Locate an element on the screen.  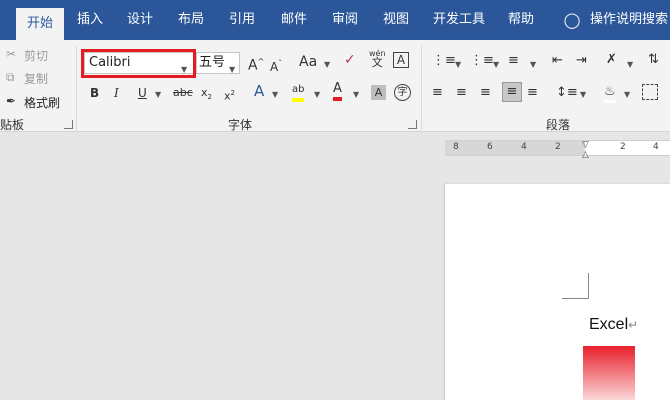
paragraph-group-label: 段落 is located at coordinates (558, 125).